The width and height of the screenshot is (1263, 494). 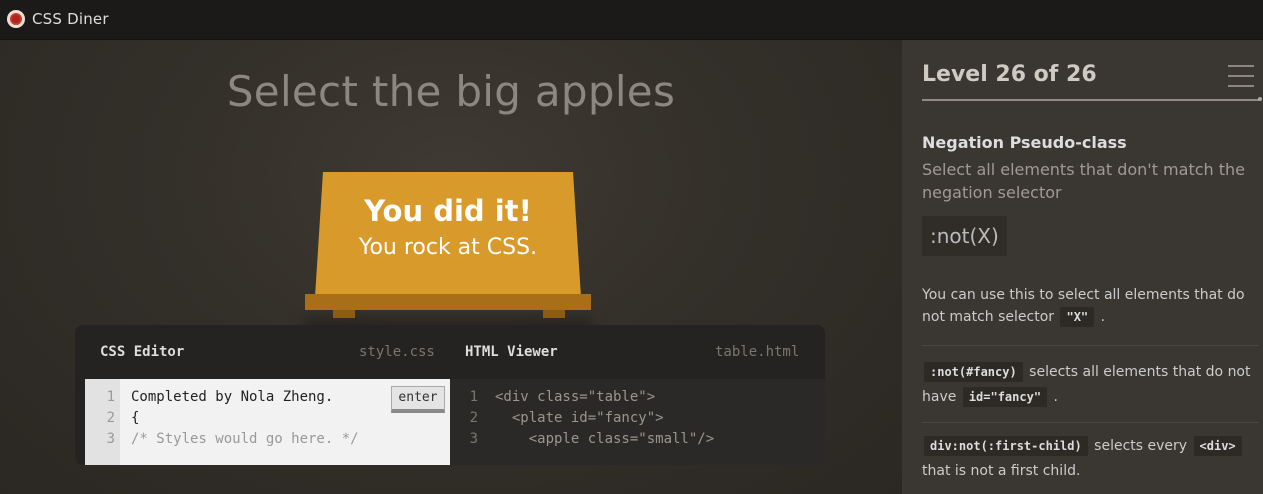 I want to click on table-edge, so click(x=448, y=302).